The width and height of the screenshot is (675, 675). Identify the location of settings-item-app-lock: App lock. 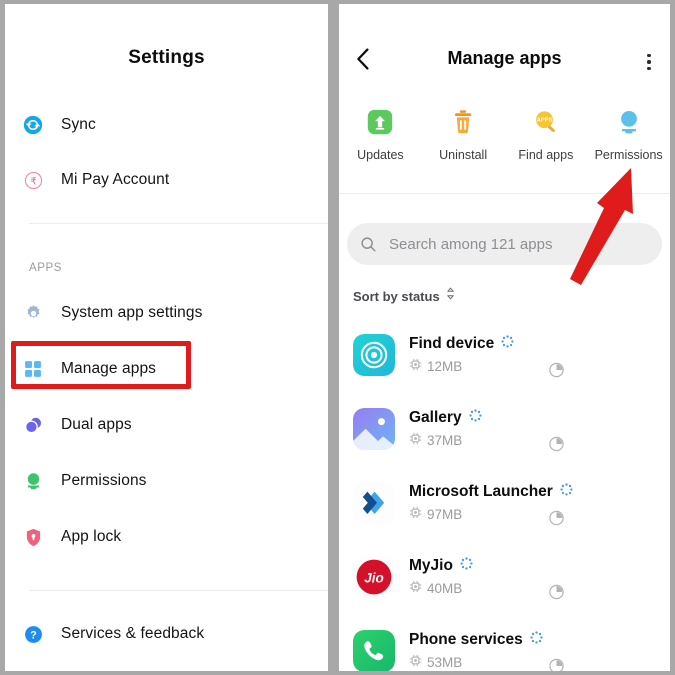
(166, 537).